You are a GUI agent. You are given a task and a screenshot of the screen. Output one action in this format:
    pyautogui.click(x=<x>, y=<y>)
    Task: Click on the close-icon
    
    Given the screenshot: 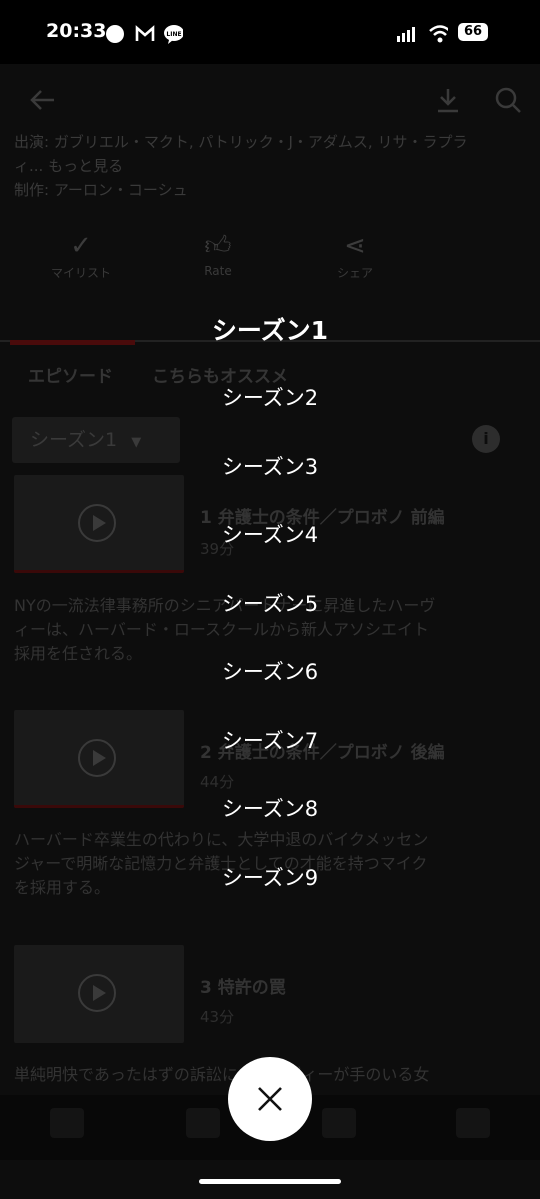 What is the action you would take?
    pyautogui.click(x=270, y=1099)
    